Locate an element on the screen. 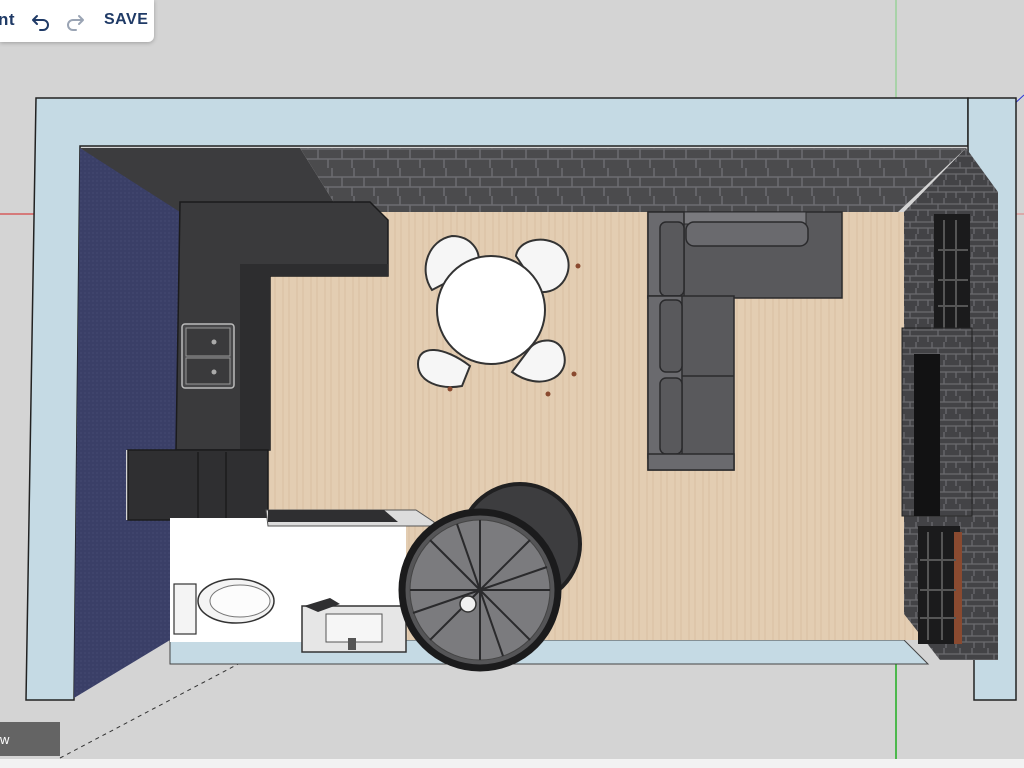 This screenshot has height=768, width=1024. dining-table is located at coordinates (491, 310).